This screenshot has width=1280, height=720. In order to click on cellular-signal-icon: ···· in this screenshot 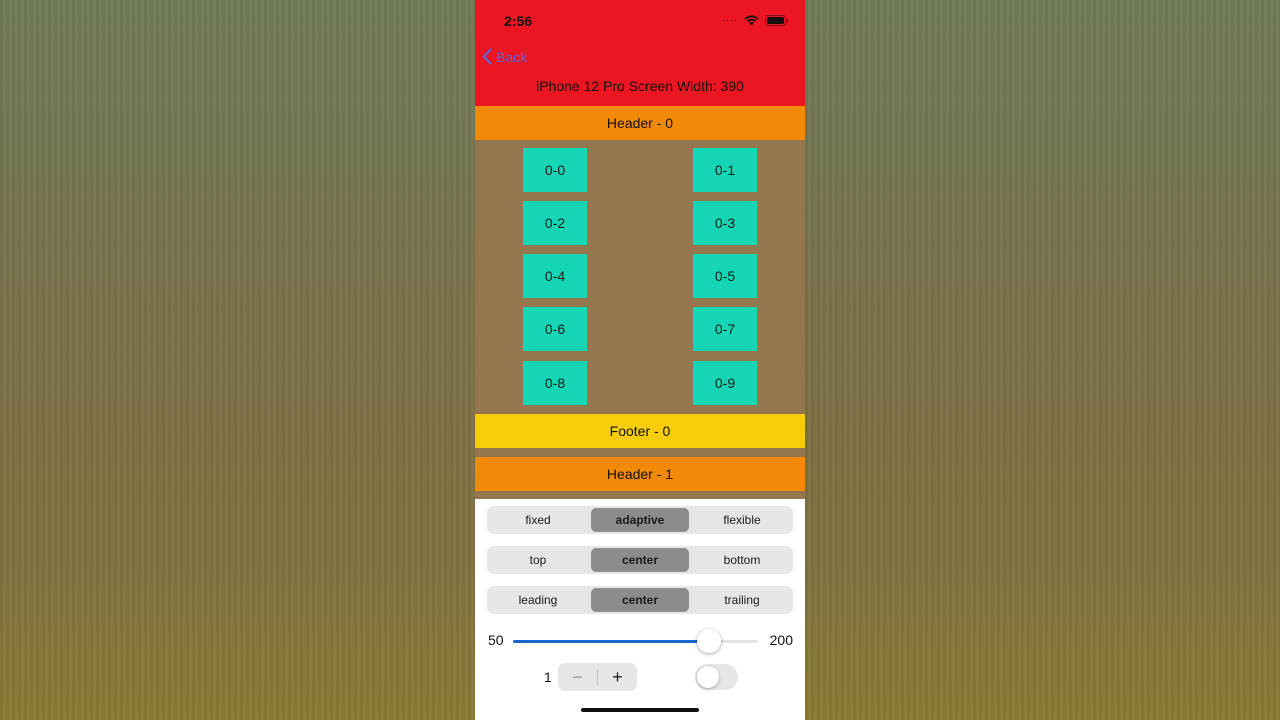, I will do `click(730, 20)`.